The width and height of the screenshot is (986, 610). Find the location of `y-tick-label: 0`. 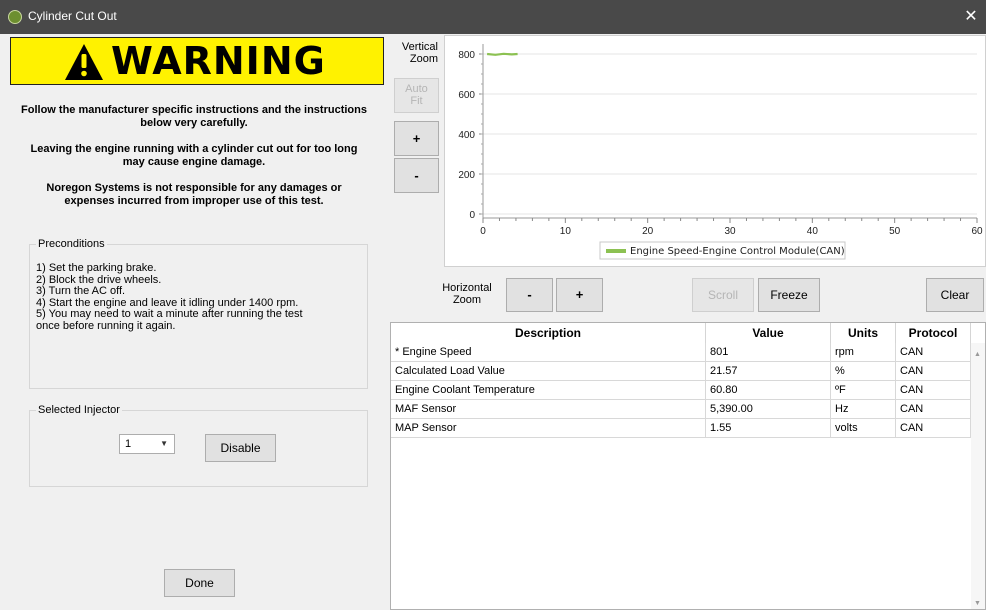

y-tick-label: 0 is located at coordinates (472, 215).